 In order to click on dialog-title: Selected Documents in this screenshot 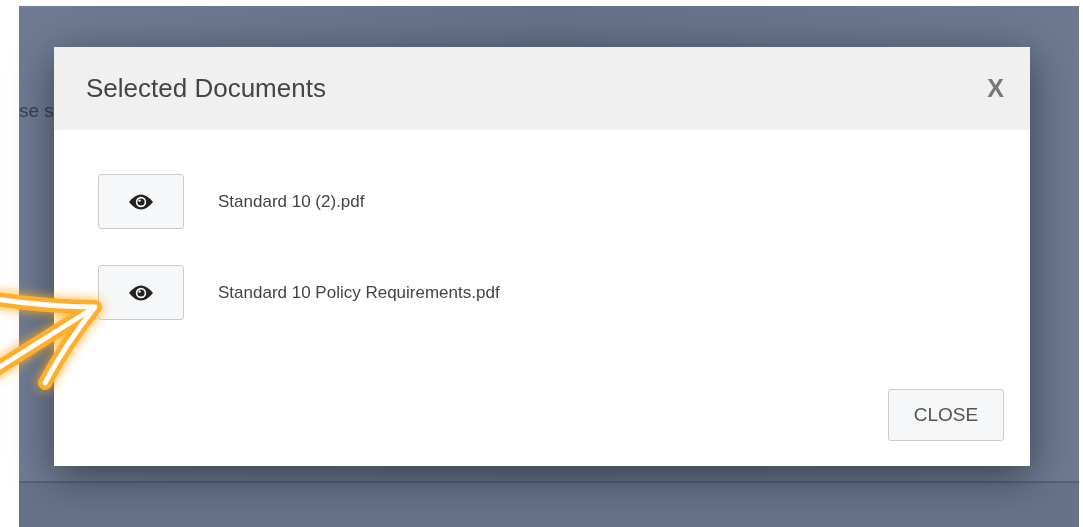, I will do `click(206, 88)`.